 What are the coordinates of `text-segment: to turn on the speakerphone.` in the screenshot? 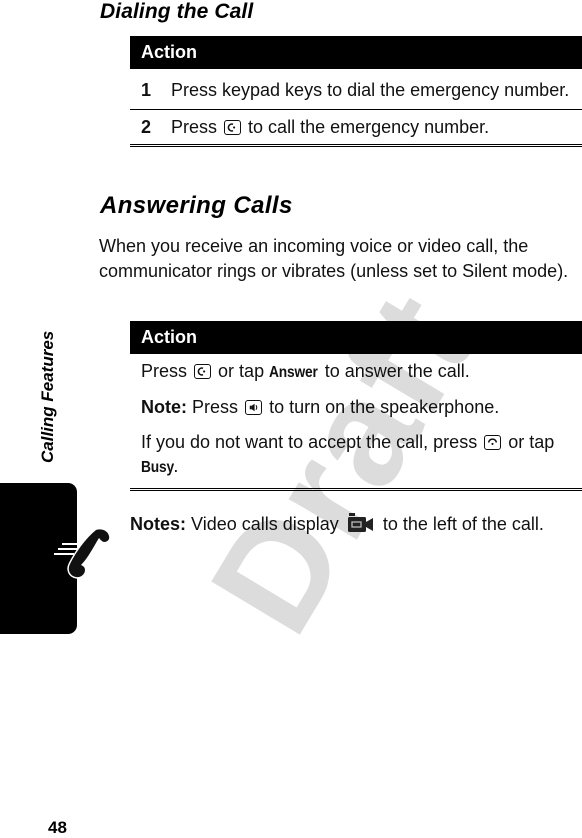 It's located at (384, 407).